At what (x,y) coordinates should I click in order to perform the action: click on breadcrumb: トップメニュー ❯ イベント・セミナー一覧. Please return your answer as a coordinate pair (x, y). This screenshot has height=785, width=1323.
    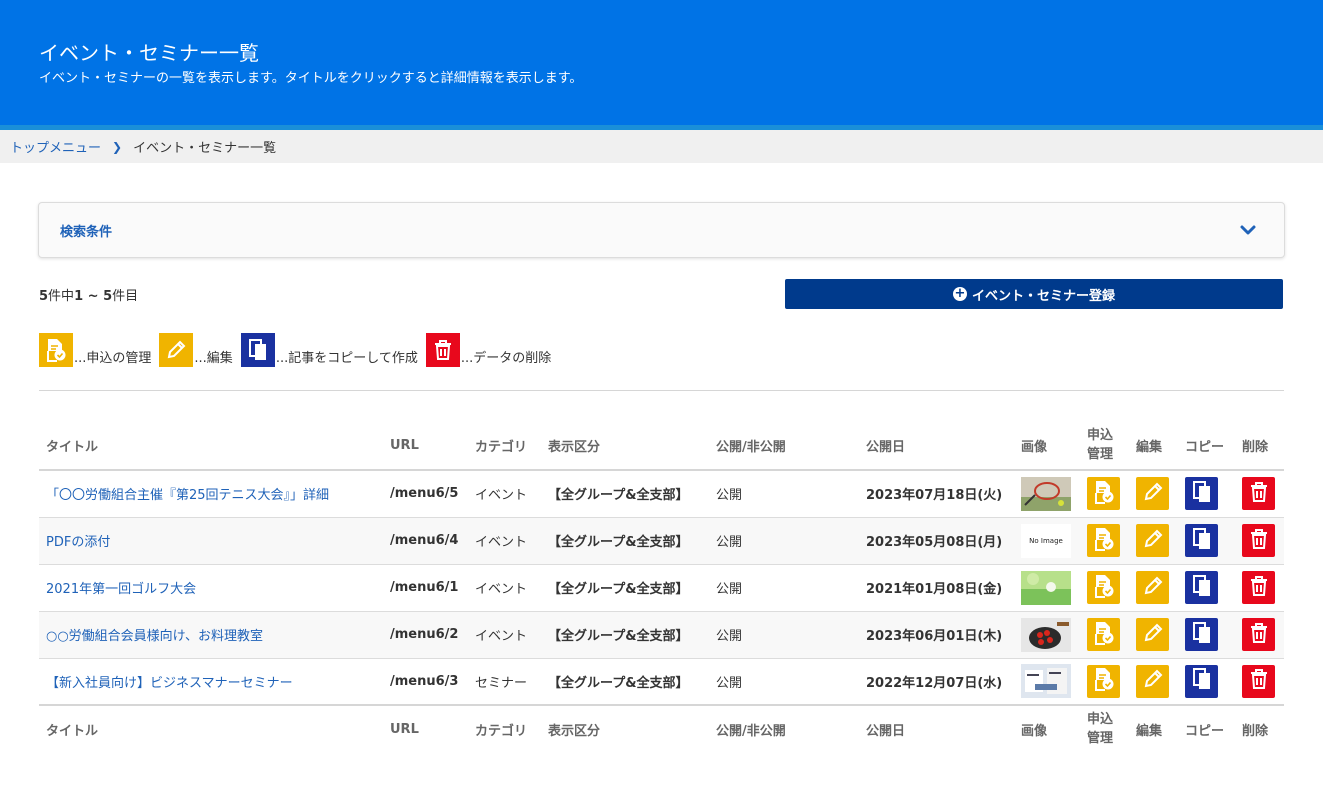
    Looking at the image, I should click on (661, 146).